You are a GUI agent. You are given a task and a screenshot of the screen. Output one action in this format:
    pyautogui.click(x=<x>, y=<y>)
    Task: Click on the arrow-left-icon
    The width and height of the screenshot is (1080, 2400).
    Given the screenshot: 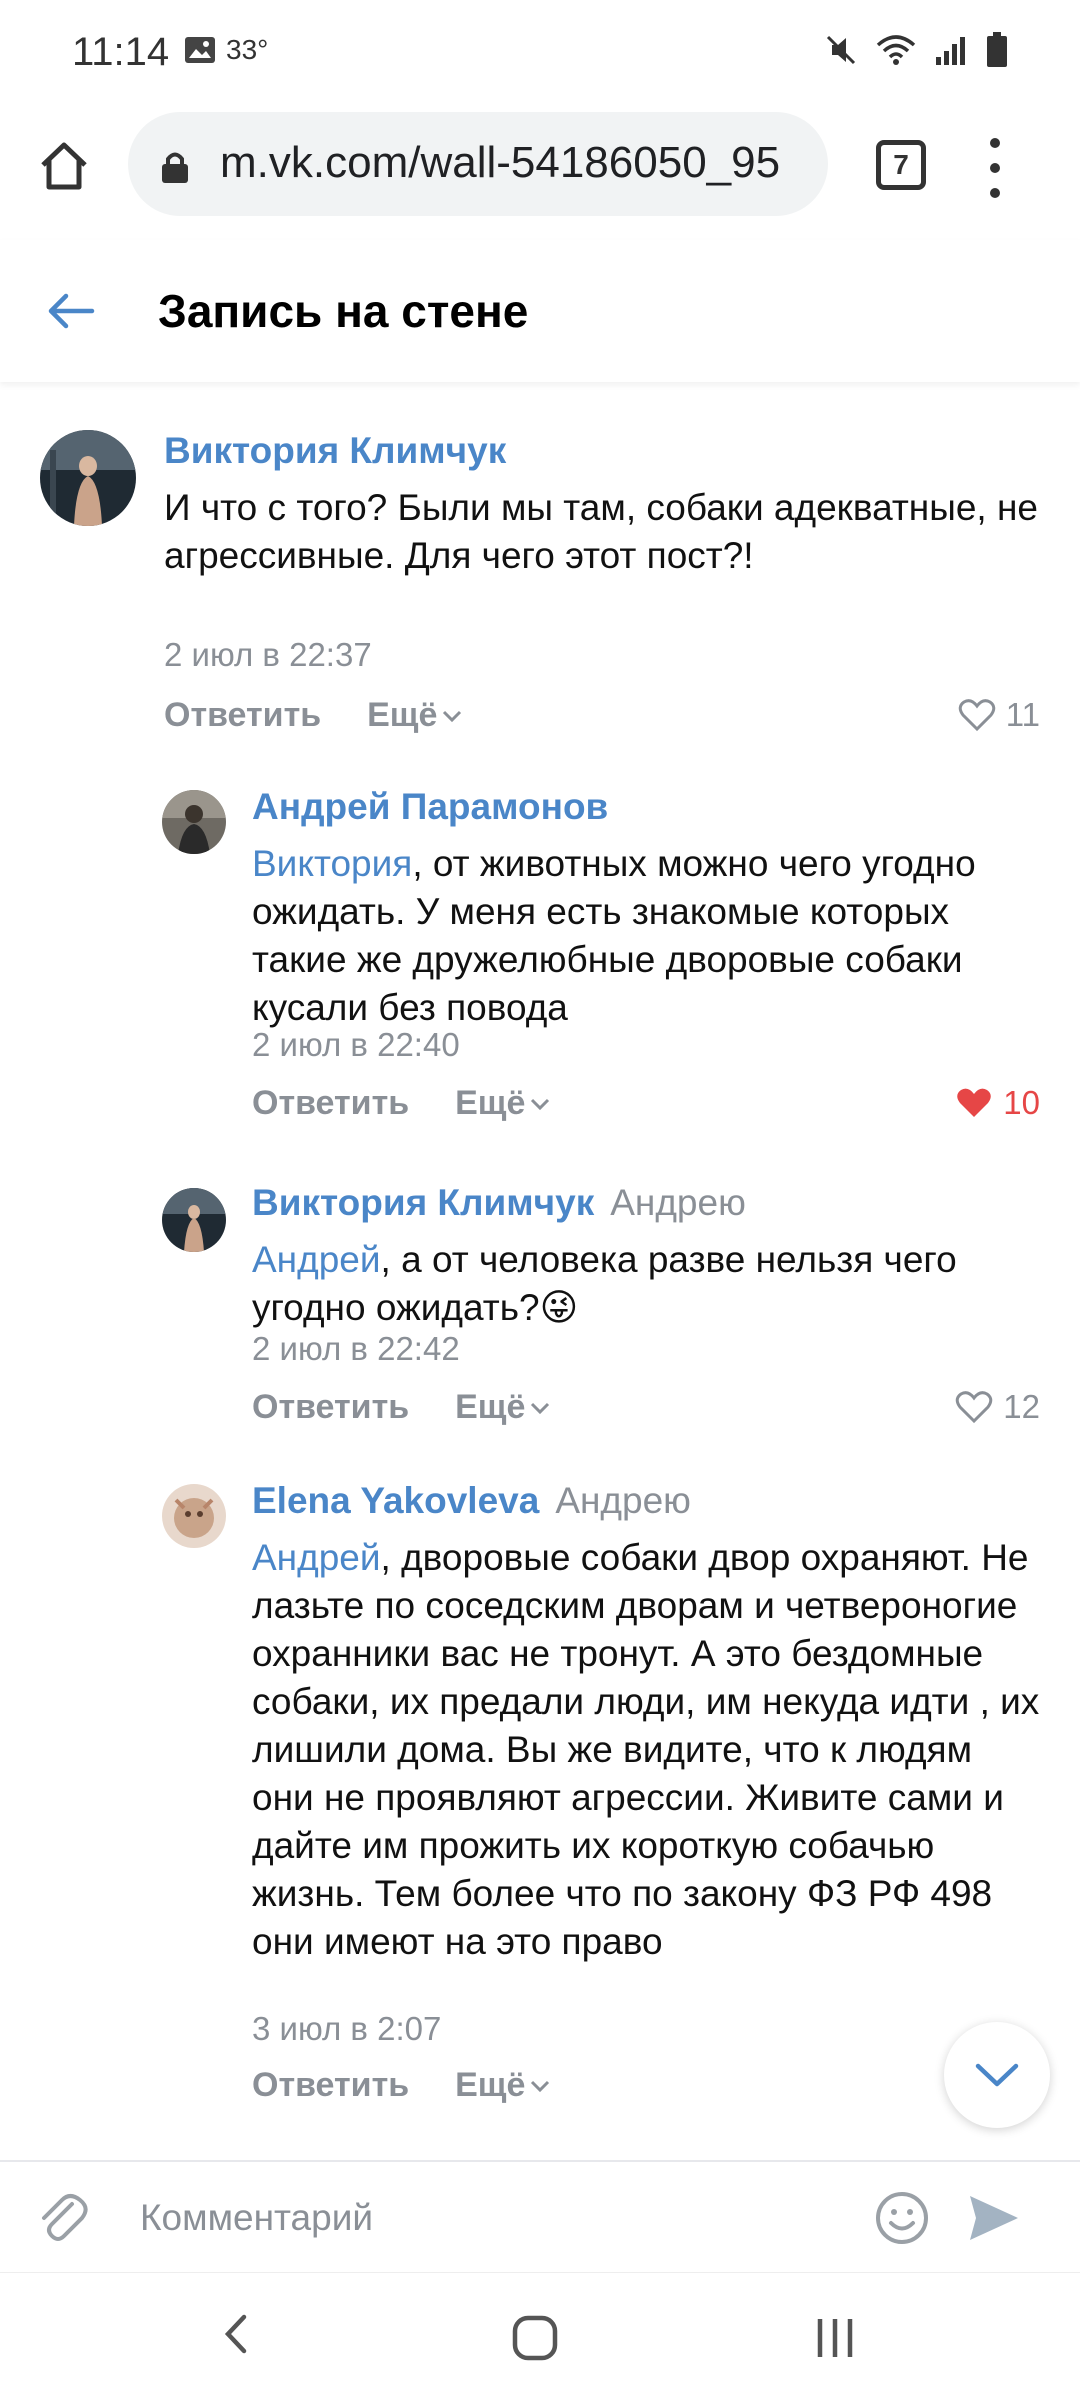 What is the action you would take?
    pyautogui.click(x=71, y=311)
    